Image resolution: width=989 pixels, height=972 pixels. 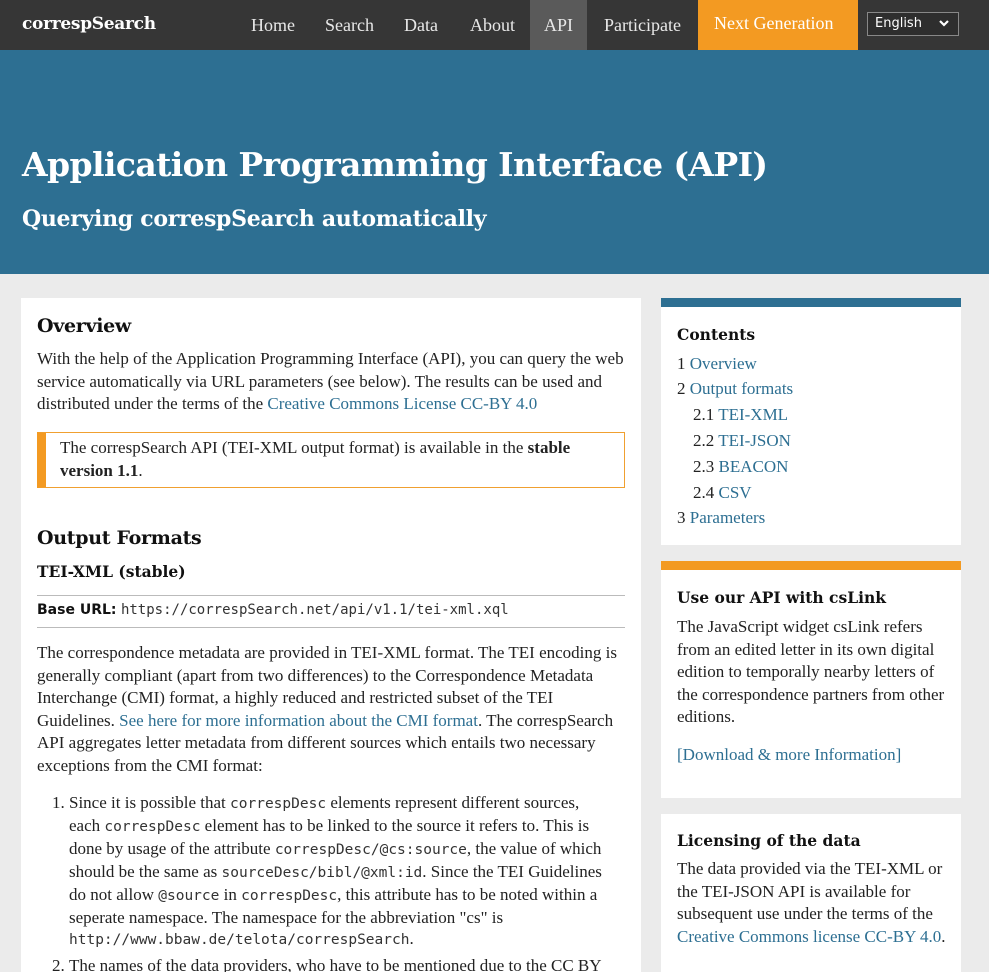 What do you see at coordinates (769, 840) in the screenshot?
I see `licensing-title: Licensing of the data` at bounding box center [769, 840].